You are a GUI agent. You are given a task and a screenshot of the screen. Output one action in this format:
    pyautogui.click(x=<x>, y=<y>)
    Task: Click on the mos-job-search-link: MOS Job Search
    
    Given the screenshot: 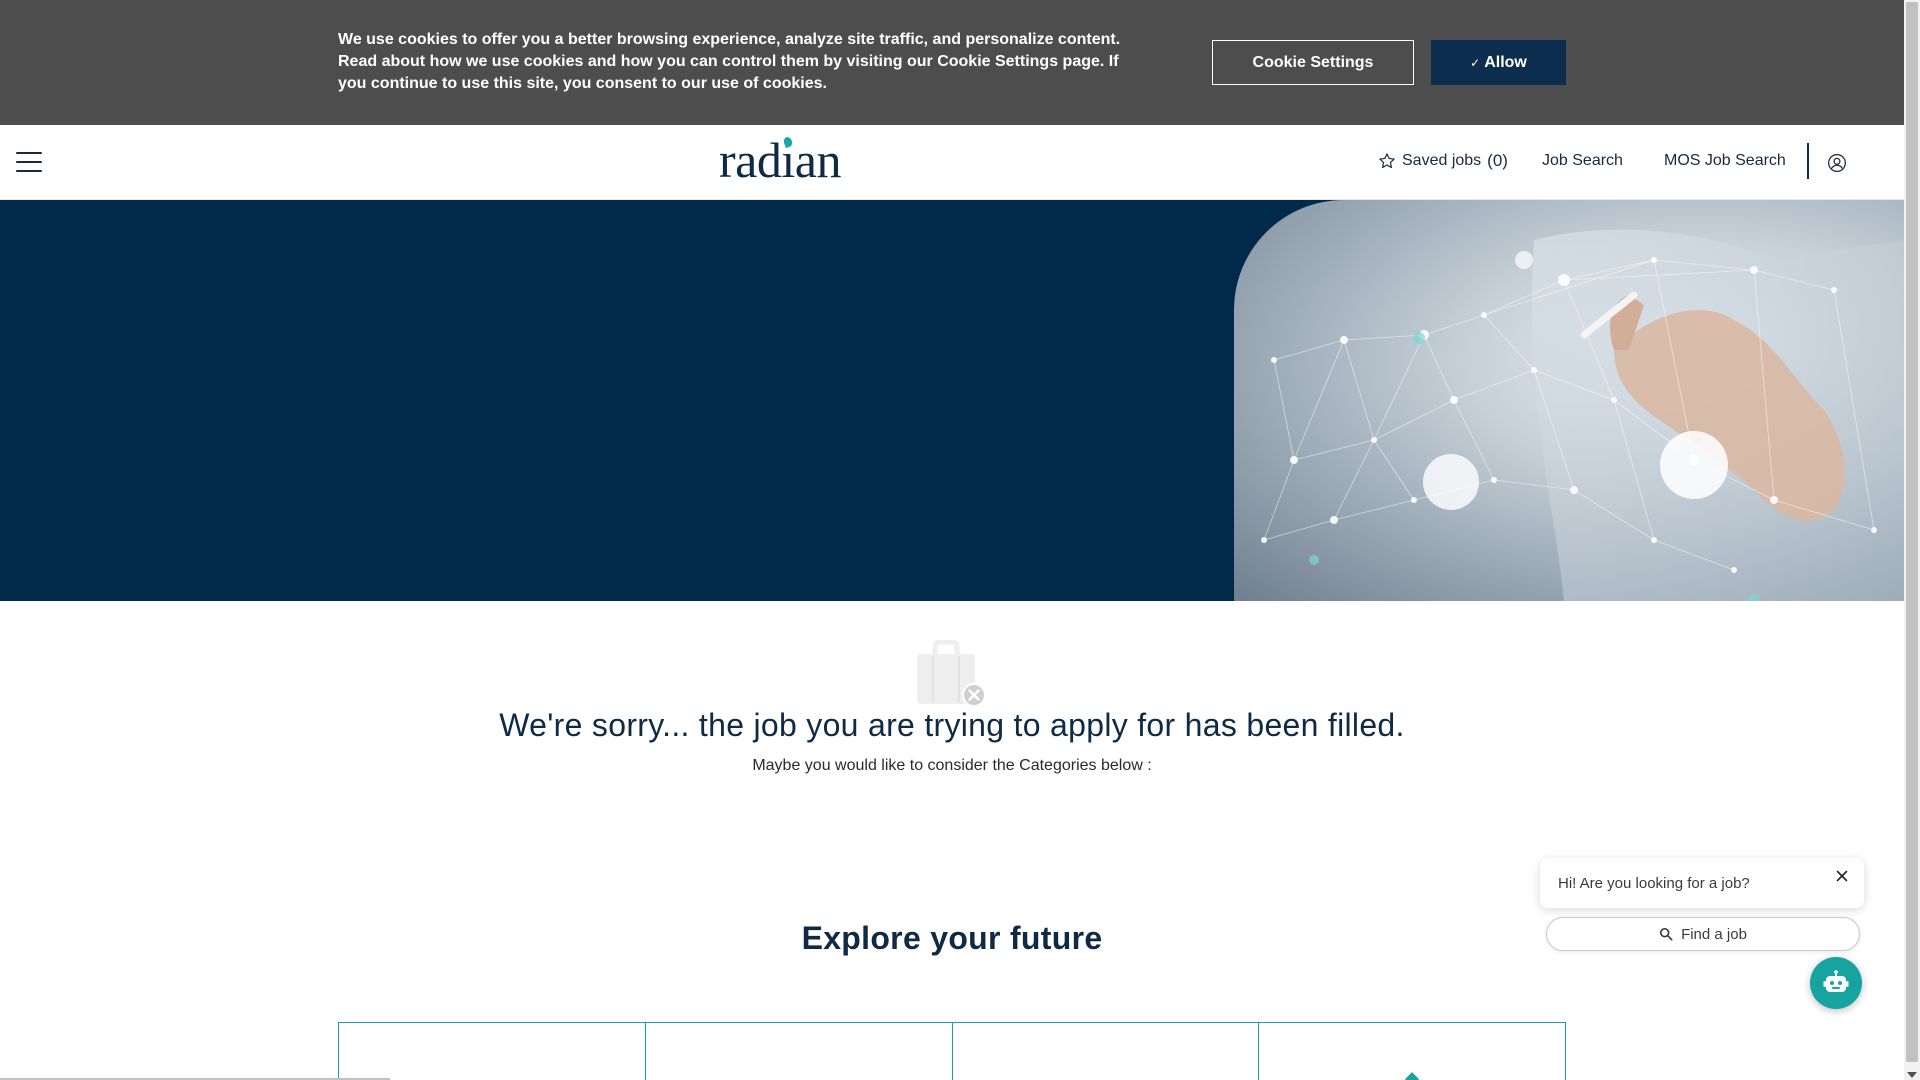 What is the action you would take?
    pyautogui.click(x=1725, y=161)
    